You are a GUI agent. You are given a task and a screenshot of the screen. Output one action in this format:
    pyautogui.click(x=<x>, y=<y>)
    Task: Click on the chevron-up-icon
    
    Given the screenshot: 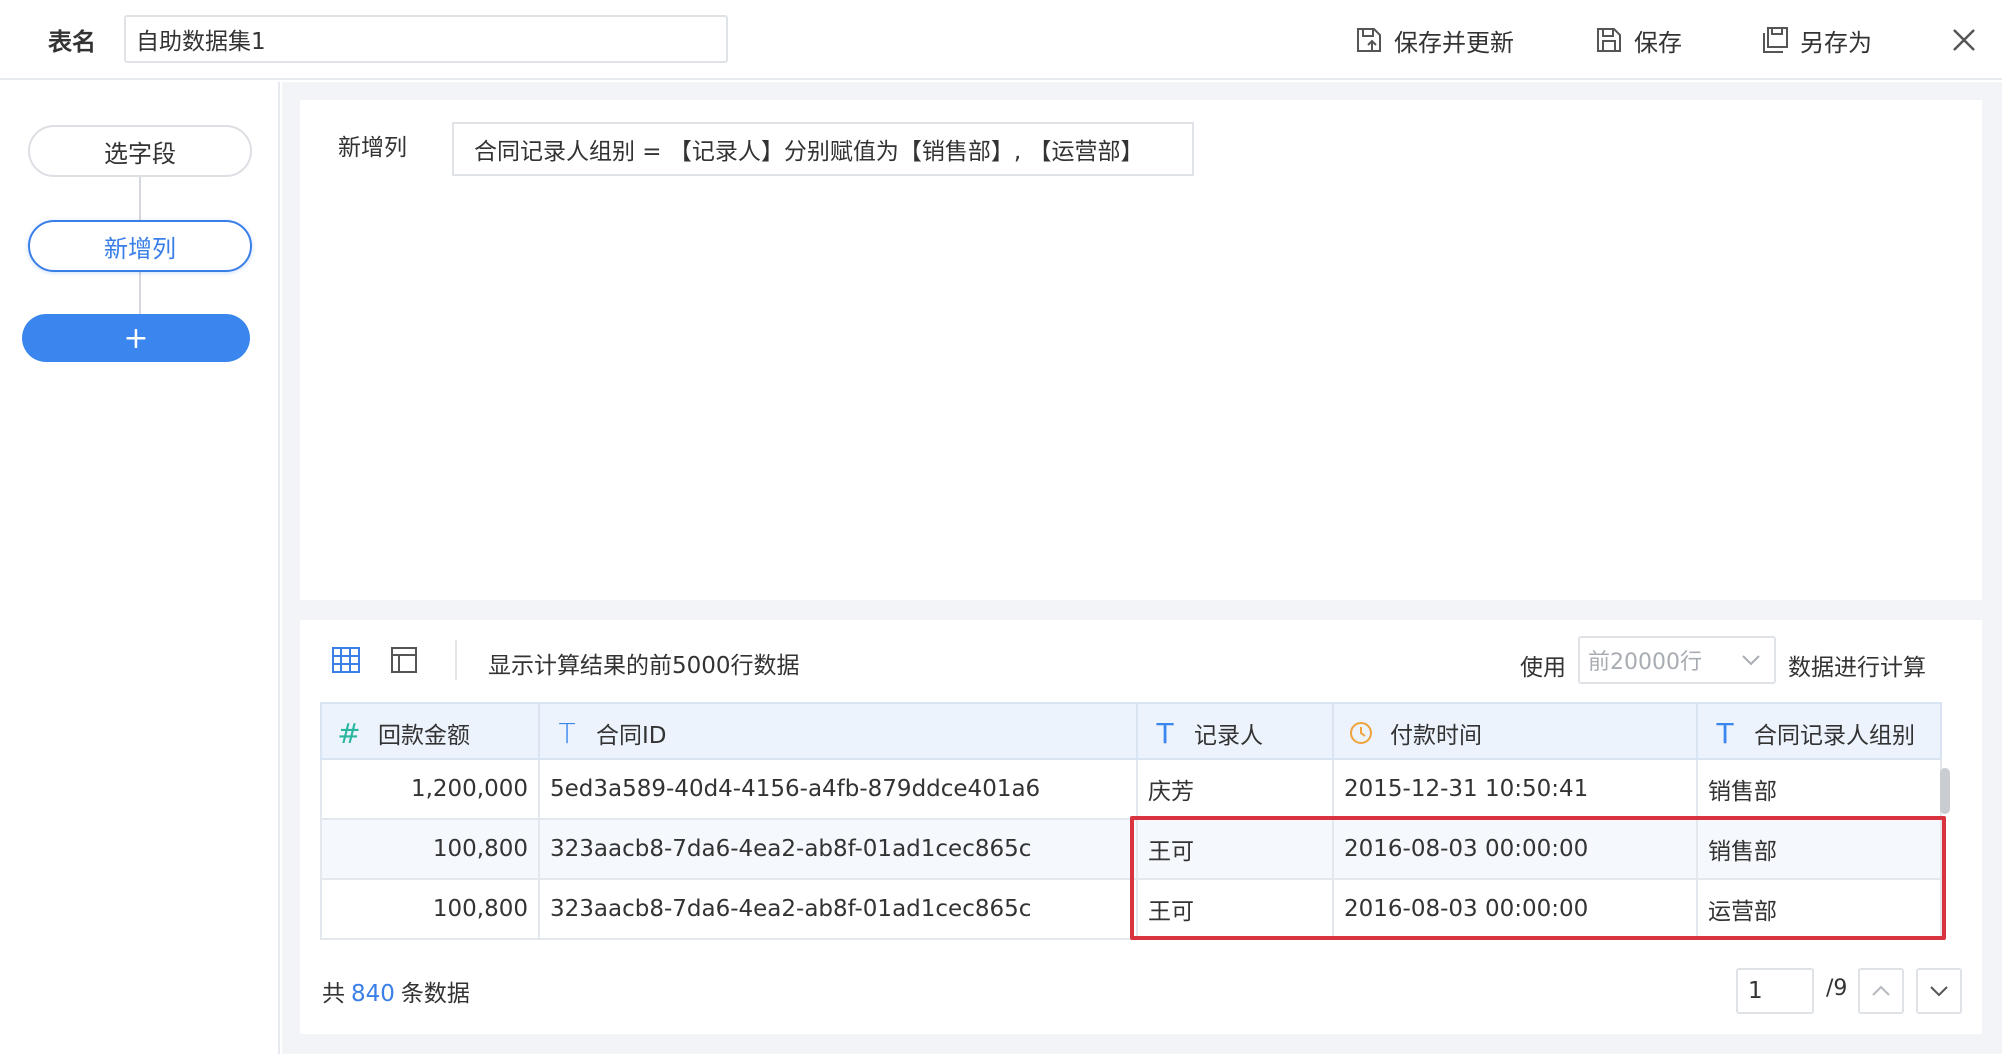 What is the action you would take?
    pyautogui.click(x=1881, y=990)
    